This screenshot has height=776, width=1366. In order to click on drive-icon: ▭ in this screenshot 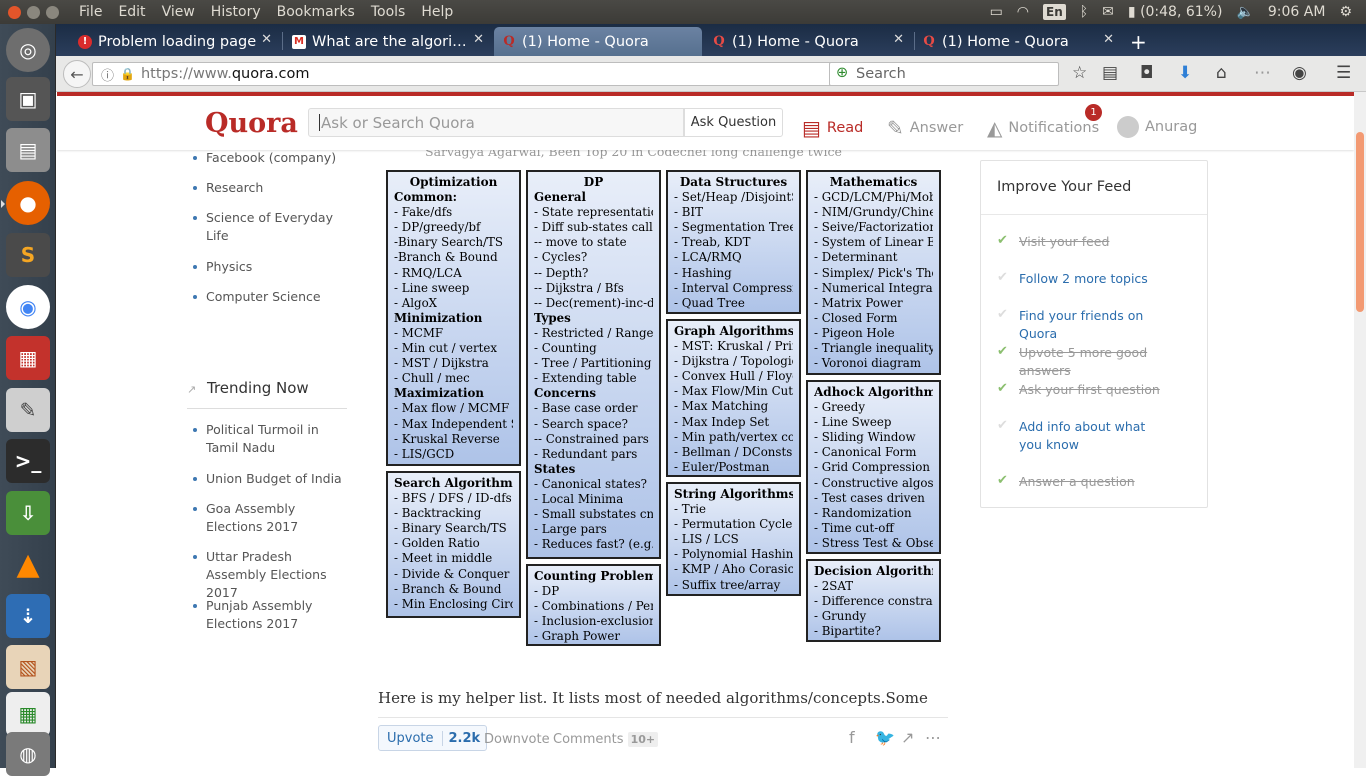, I will do `click(996, 12)`.